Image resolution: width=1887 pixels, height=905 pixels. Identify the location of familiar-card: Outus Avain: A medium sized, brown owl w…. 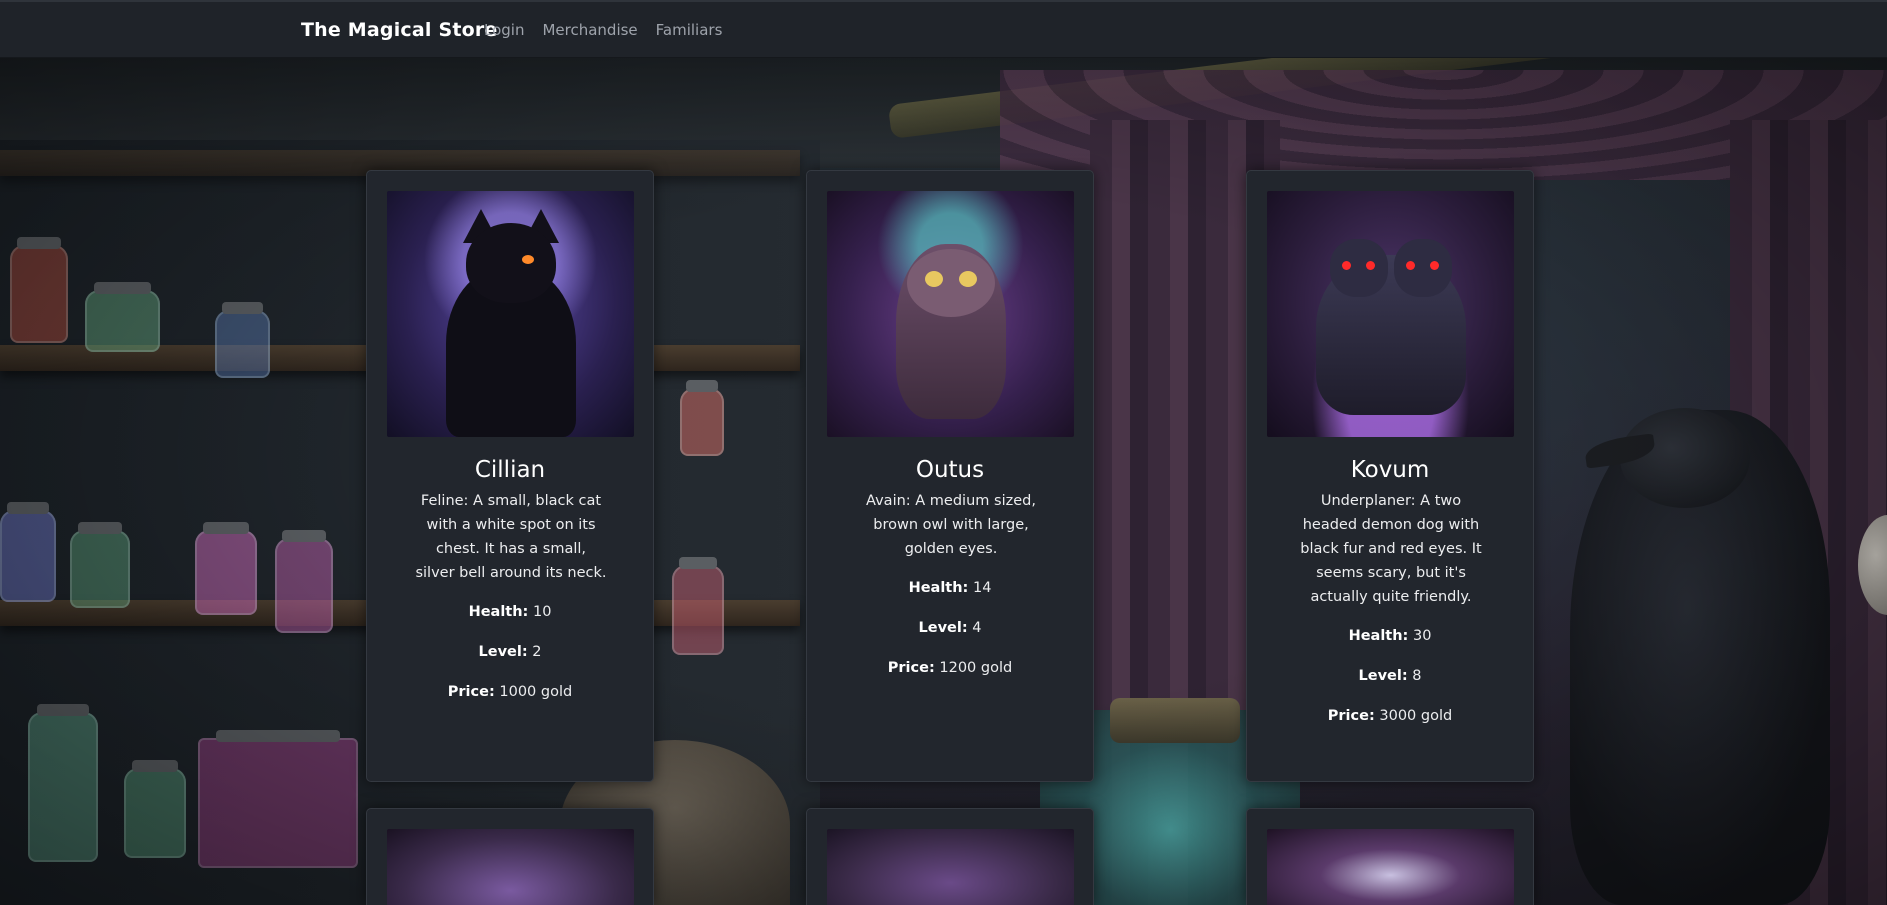
(950, 476).